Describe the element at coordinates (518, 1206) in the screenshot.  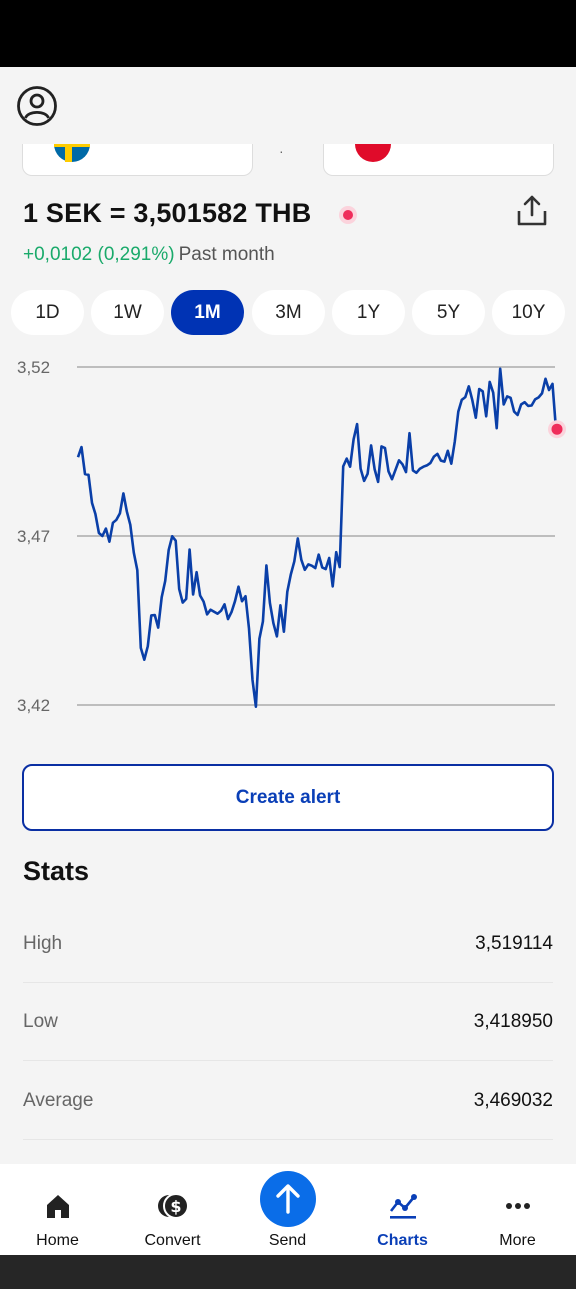
I see `more-icon` at that location.